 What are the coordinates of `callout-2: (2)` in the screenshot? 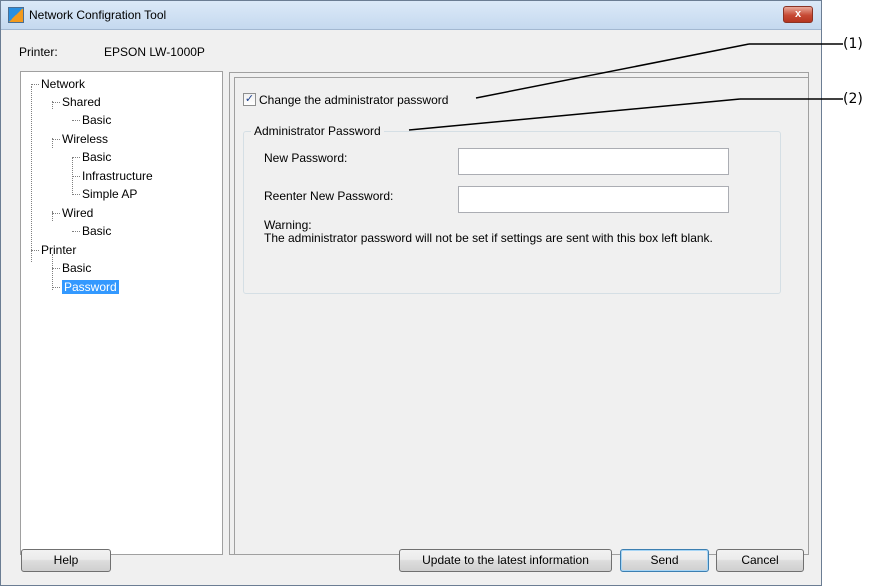 It's located at (853, 99).